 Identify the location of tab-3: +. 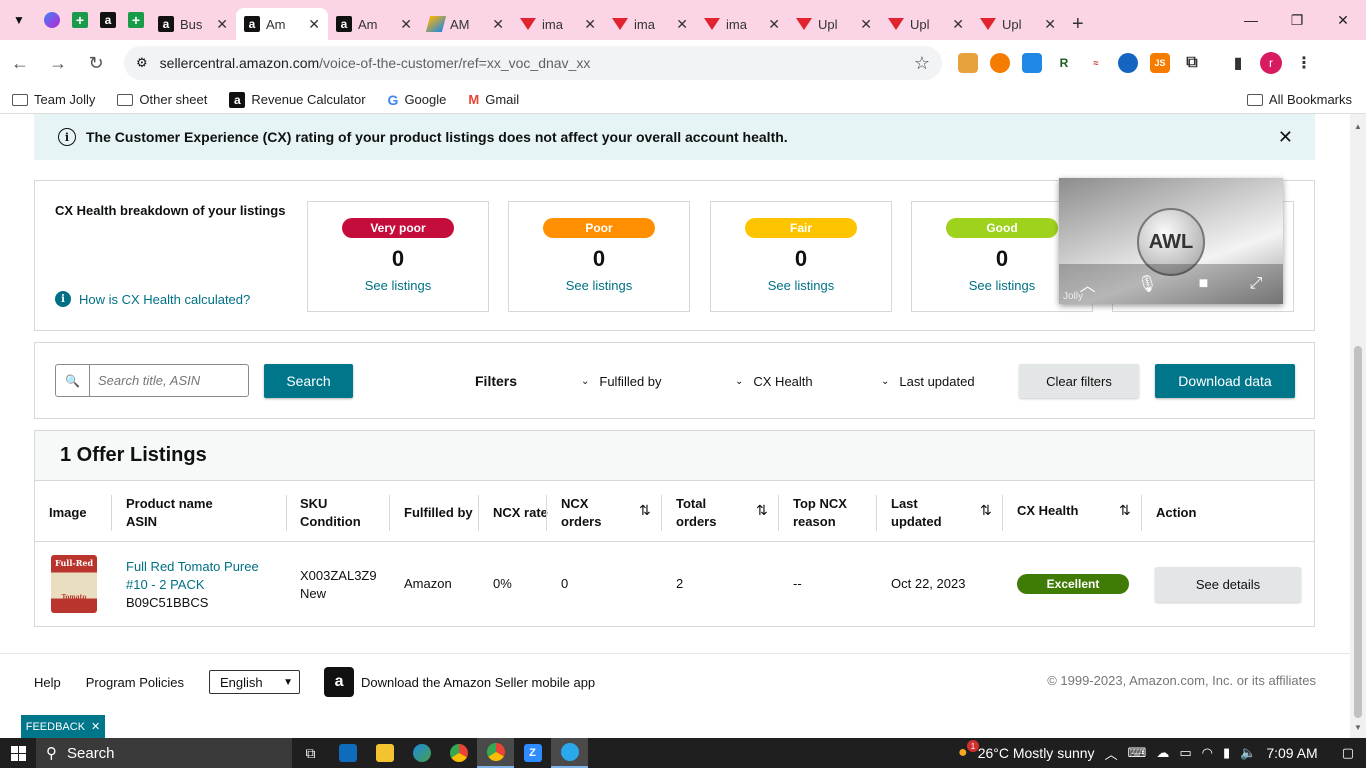
(136, 20).